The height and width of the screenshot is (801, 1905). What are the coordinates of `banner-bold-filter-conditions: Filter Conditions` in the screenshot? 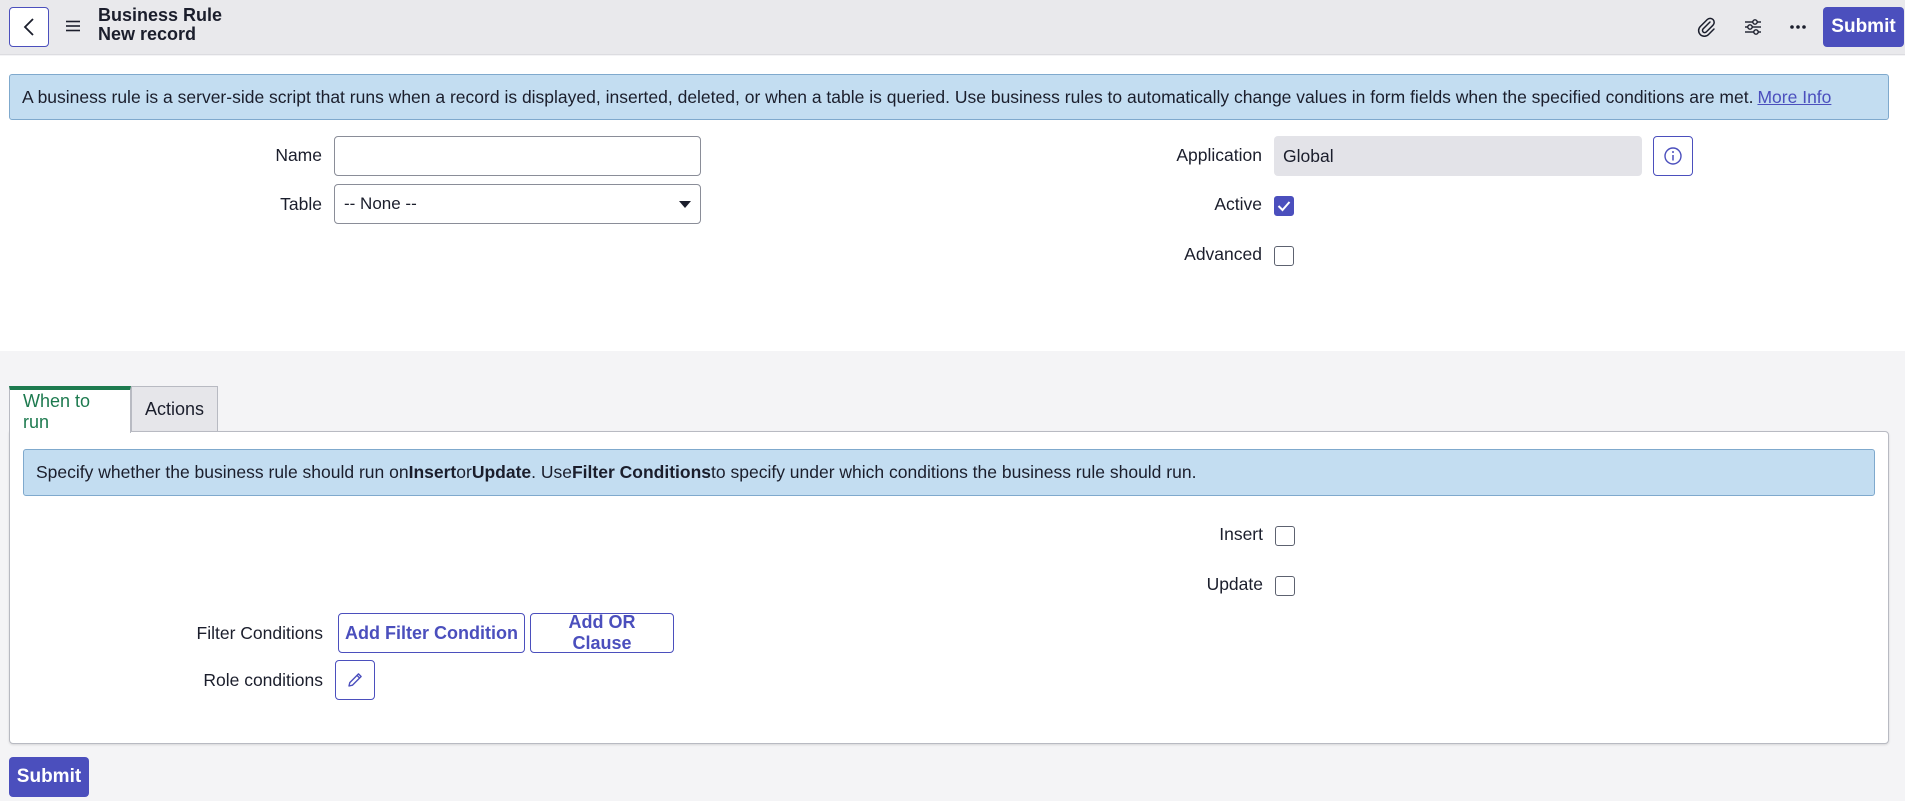 It's located at (641, 472).